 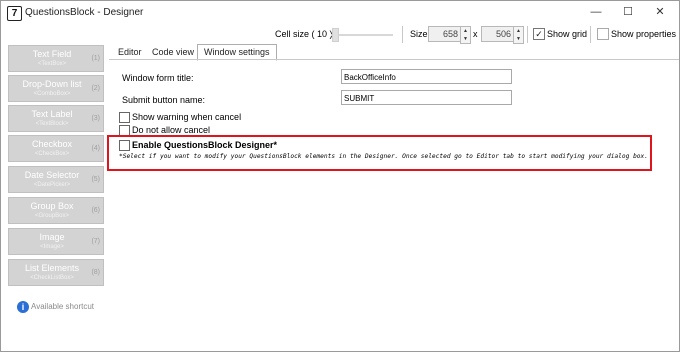 What do you see at coordinates (52, 268) in the screenshot?
I see `element-name: List Elements` at bounding box center [52, 268].